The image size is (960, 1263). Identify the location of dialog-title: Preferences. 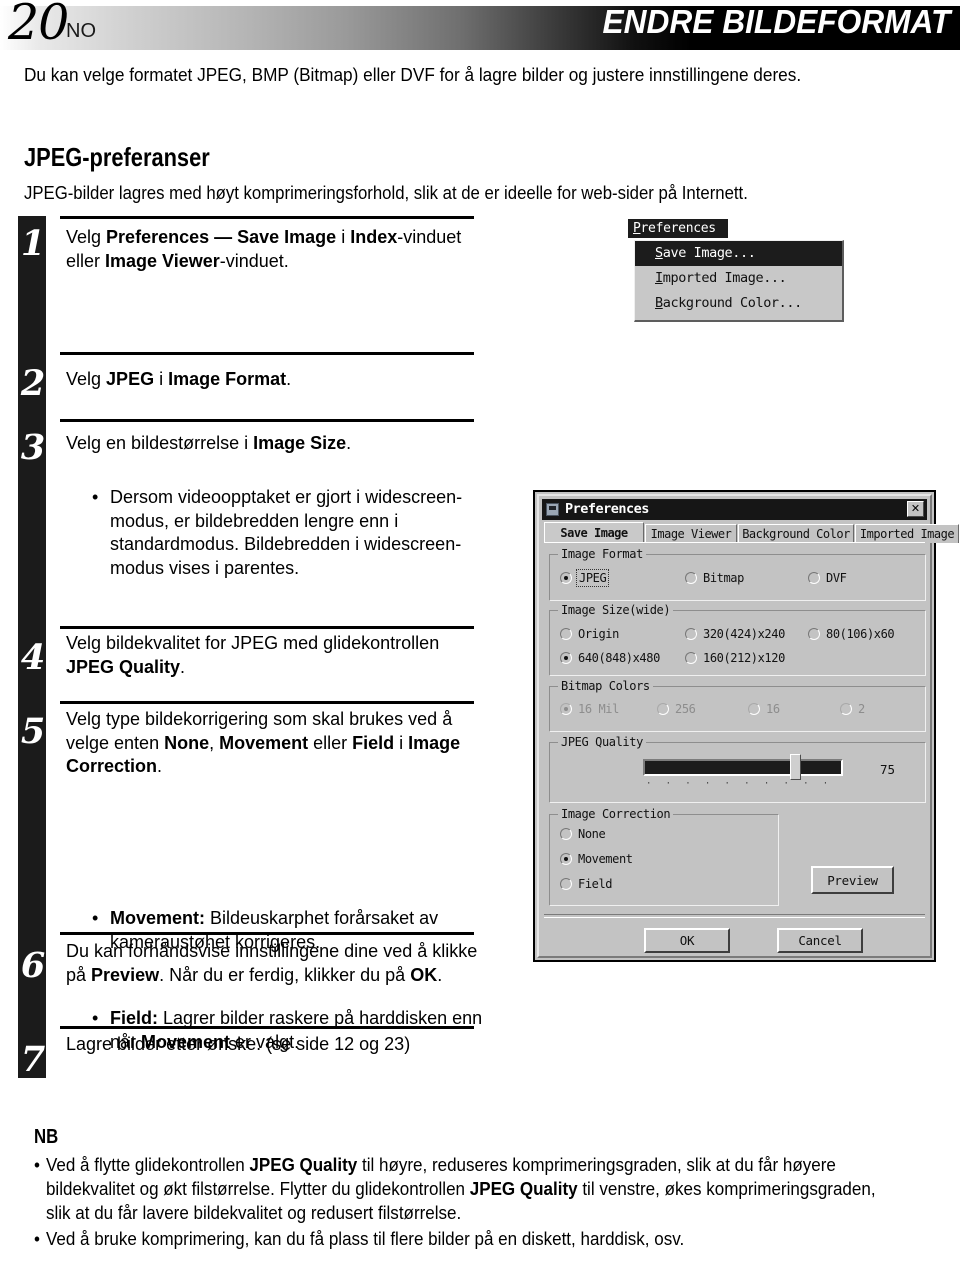
(607, 509).